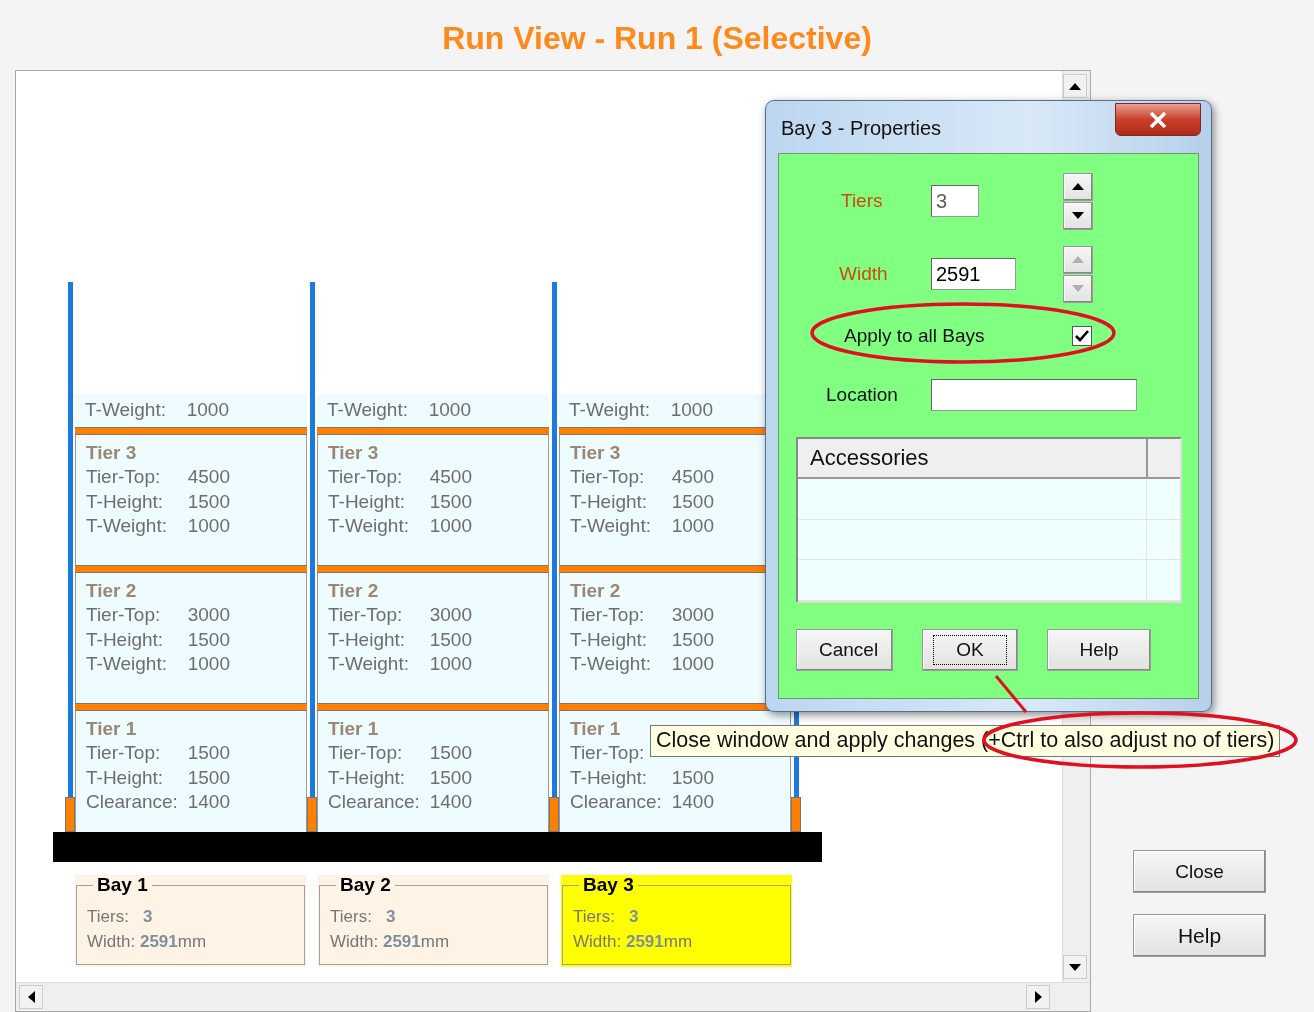 This screenshot has height=1012, width=1314. What do you see at coordinates (989, 520) in the screenshot?
I see `accessories-list: Accessories` at bounding box center [989, 520].